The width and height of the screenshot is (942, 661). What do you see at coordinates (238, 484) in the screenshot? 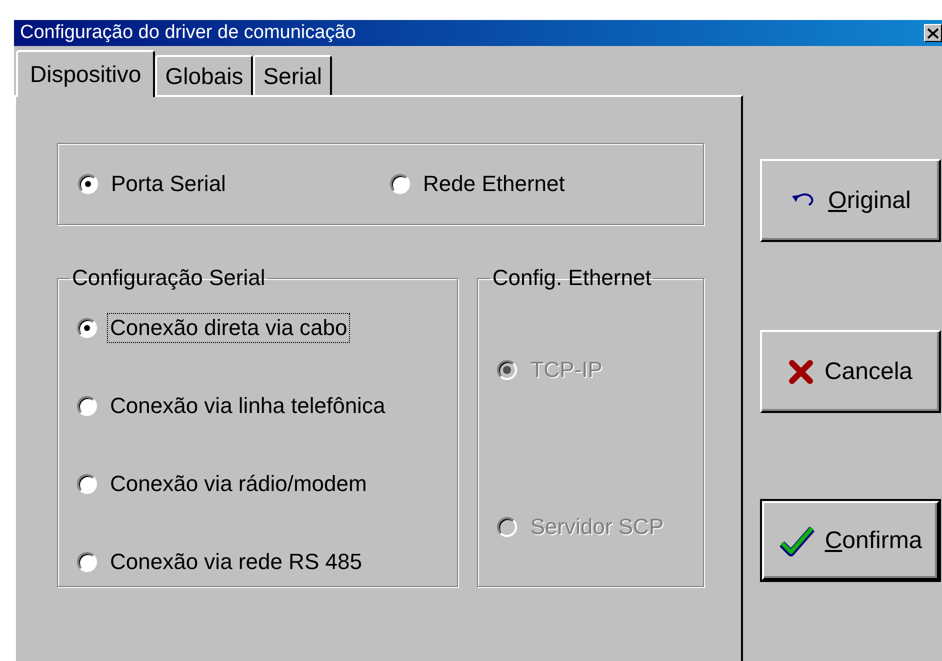
I see `radio-label: Conexão via rádio/modem` at bounding box center [238, 484].